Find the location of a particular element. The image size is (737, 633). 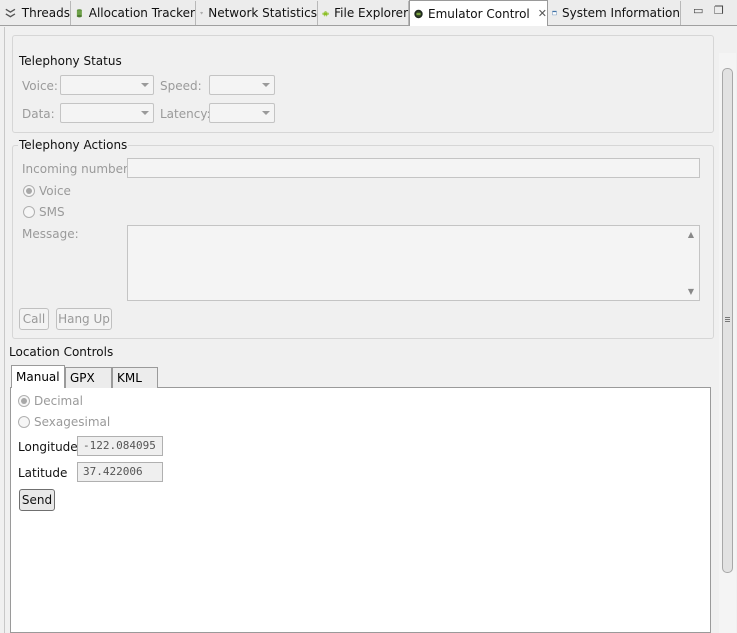

tab-kml: KML is located at coordinates (135, 377).